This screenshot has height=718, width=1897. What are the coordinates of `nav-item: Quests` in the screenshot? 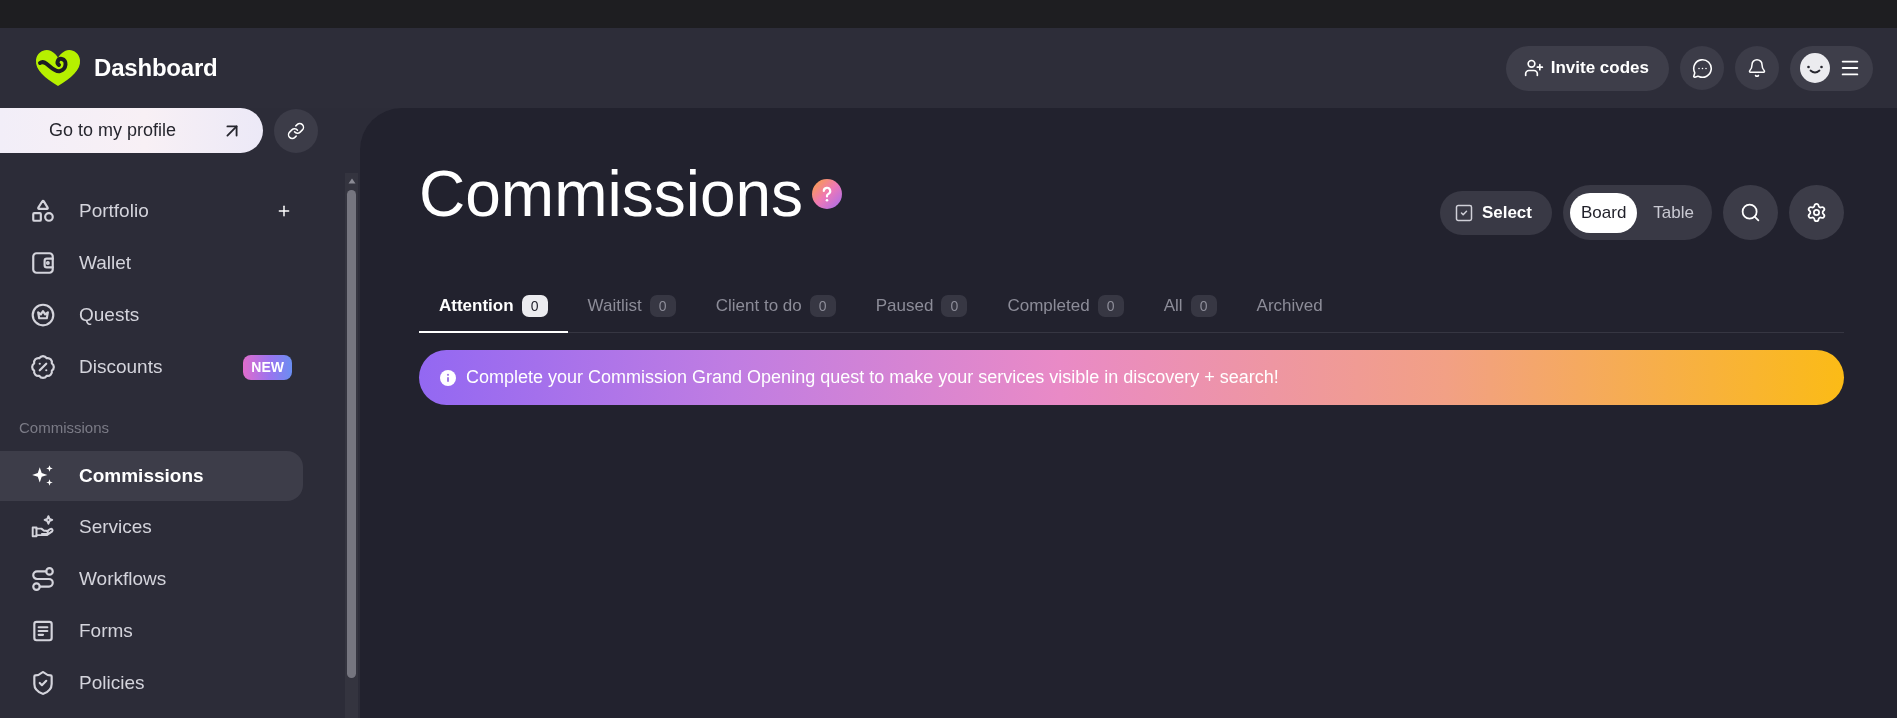 It's located at (151, 315).